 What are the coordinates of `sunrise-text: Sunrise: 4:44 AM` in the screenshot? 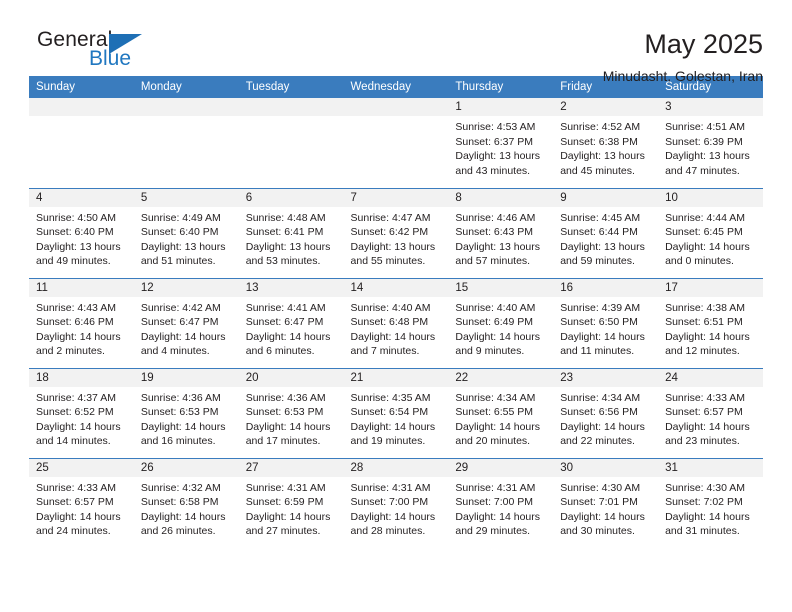 It's located at (705, 217).